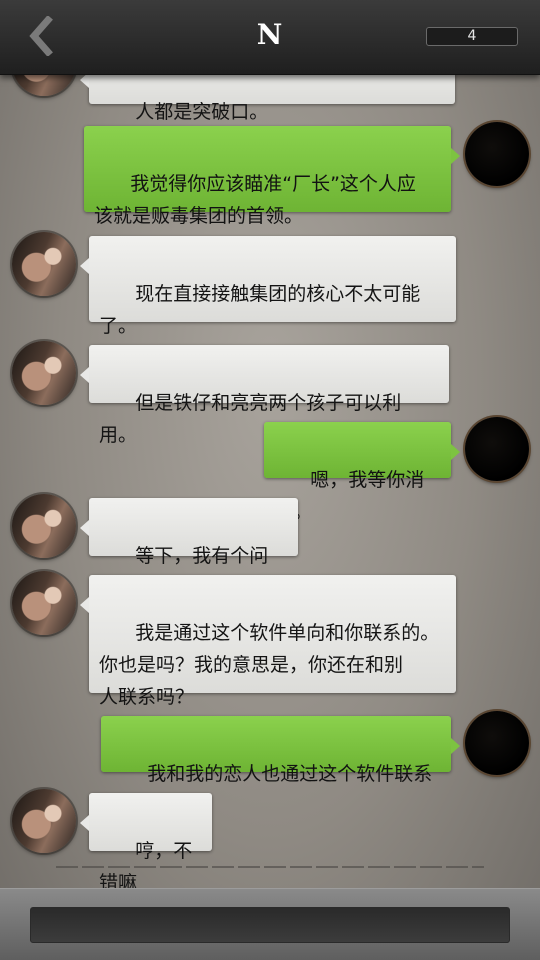 This screenshot has width=540, height=960. I want to click on message-bubble-me: 我和我的恋人也通过这个软件联系~, so click(280, 766).